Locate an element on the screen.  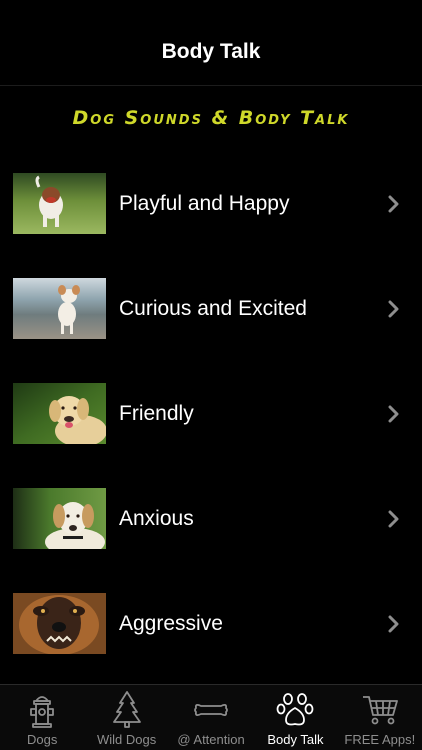
dog-photo-curious is located at coordinates (59, 308).